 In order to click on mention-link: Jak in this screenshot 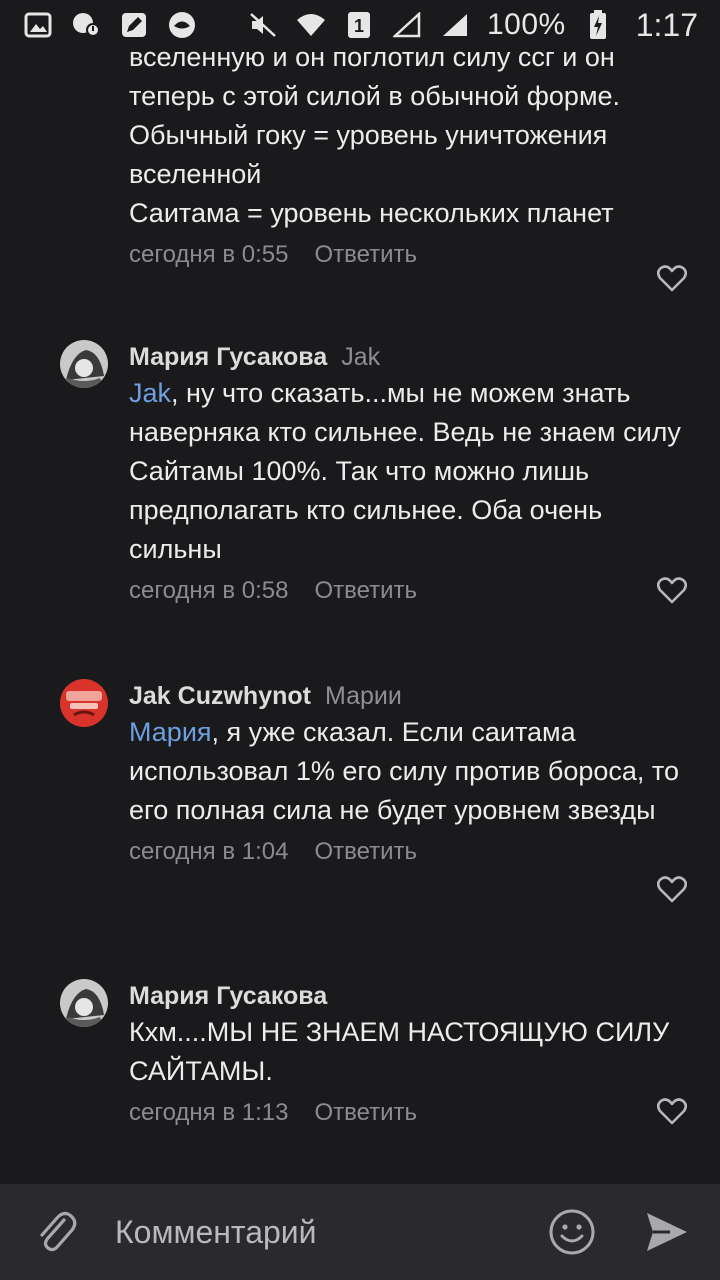, I will do `click(150, 393)`.